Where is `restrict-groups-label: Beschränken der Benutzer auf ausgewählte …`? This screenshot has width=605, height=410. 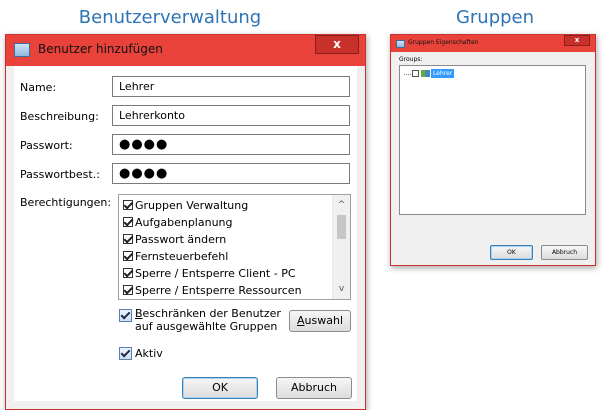 restrict-groups-label: Beschränken der Benutzer auf ausgewählte … is located at coordinates (208, 320).